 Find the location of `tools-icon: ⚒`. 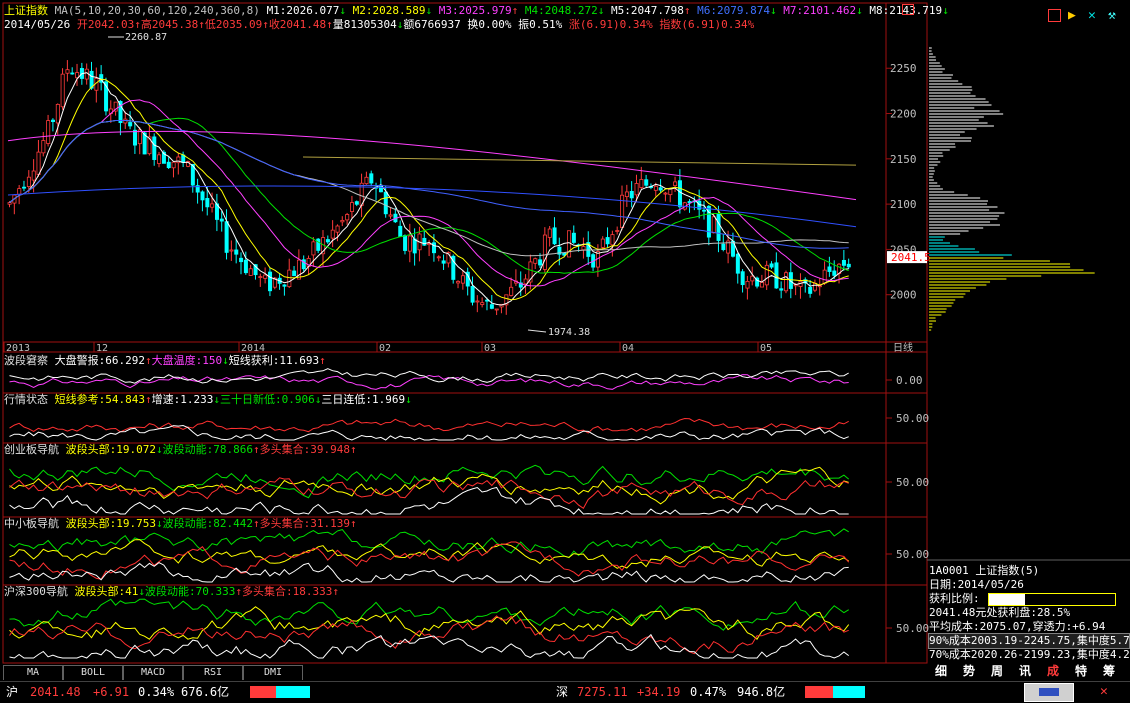

tools-icon: ⚒ is located at coordinates (1115, 16).